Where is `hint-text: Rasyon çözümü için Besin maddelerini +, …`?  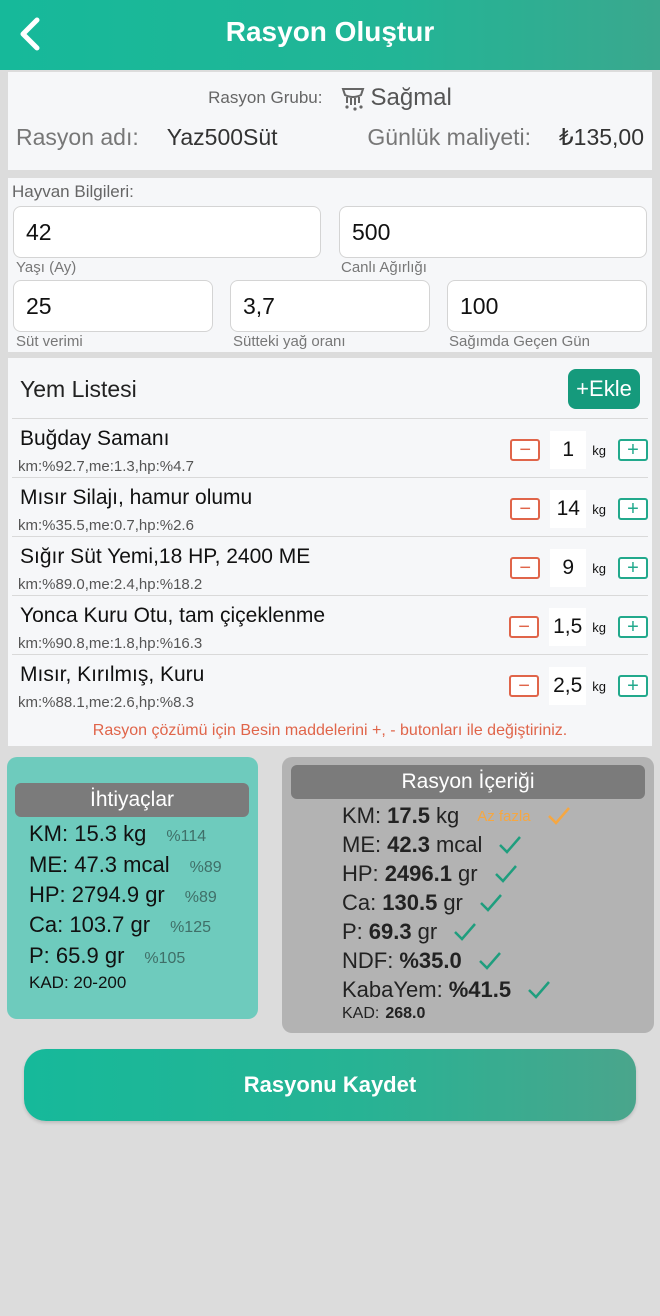
hint-text: Rasyon çözümü için Besin maddelerini +, … is located at coordinates (330, 730).